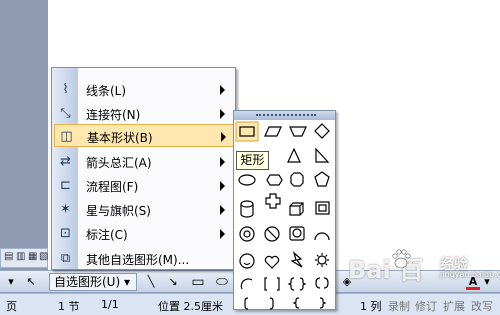 Image resolution: width=500 pixels, height=315 pixels. What do you see at coordinates (297, 284) in the screenshot?
I see `brace-pair-shape-icon` at bounding box center [297, 284].